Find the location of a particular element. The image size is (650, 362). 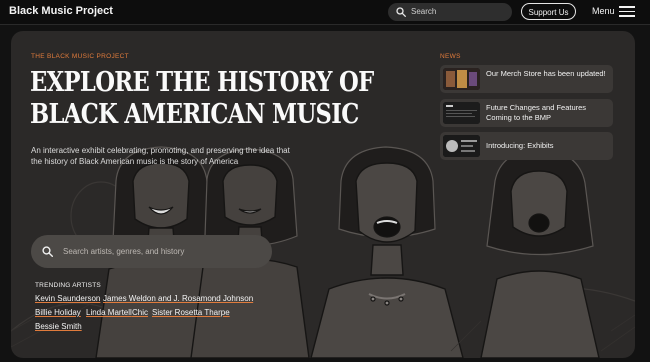

hero-search-placeholder: Search artists, genres, and history is located at coordinates (124, 251).